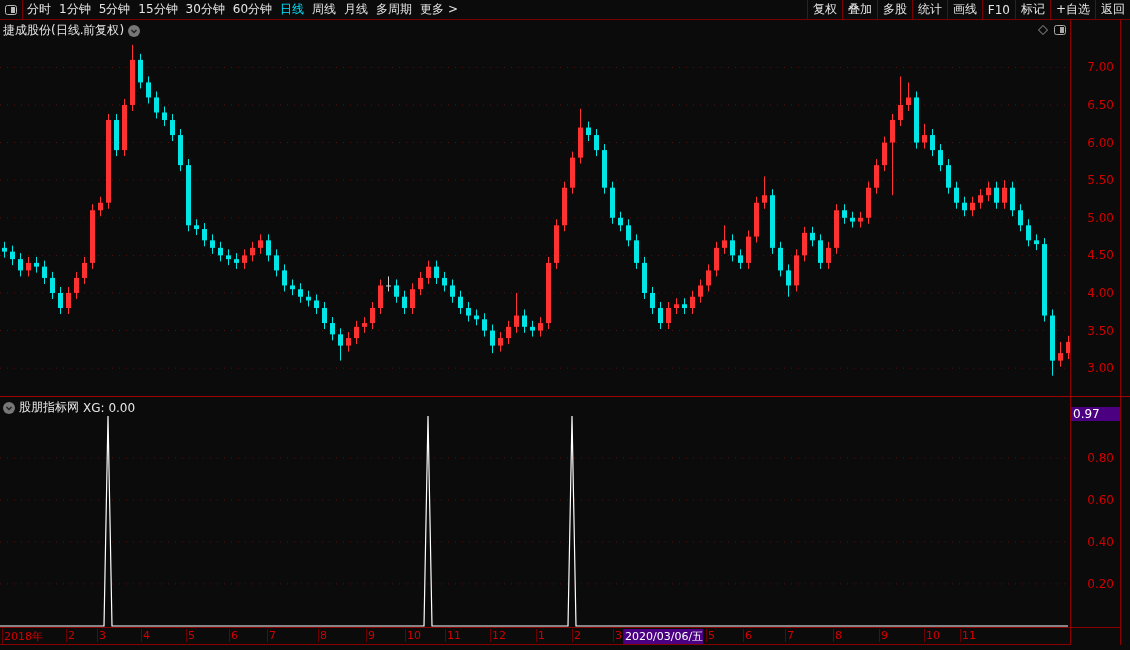 The width and height of the screenshot is (1130, 650). What do you see at coordinates (49, 407) in the screenshot?
I see `indicator-name: 股朋指标网` at bounding box center [49, 407].